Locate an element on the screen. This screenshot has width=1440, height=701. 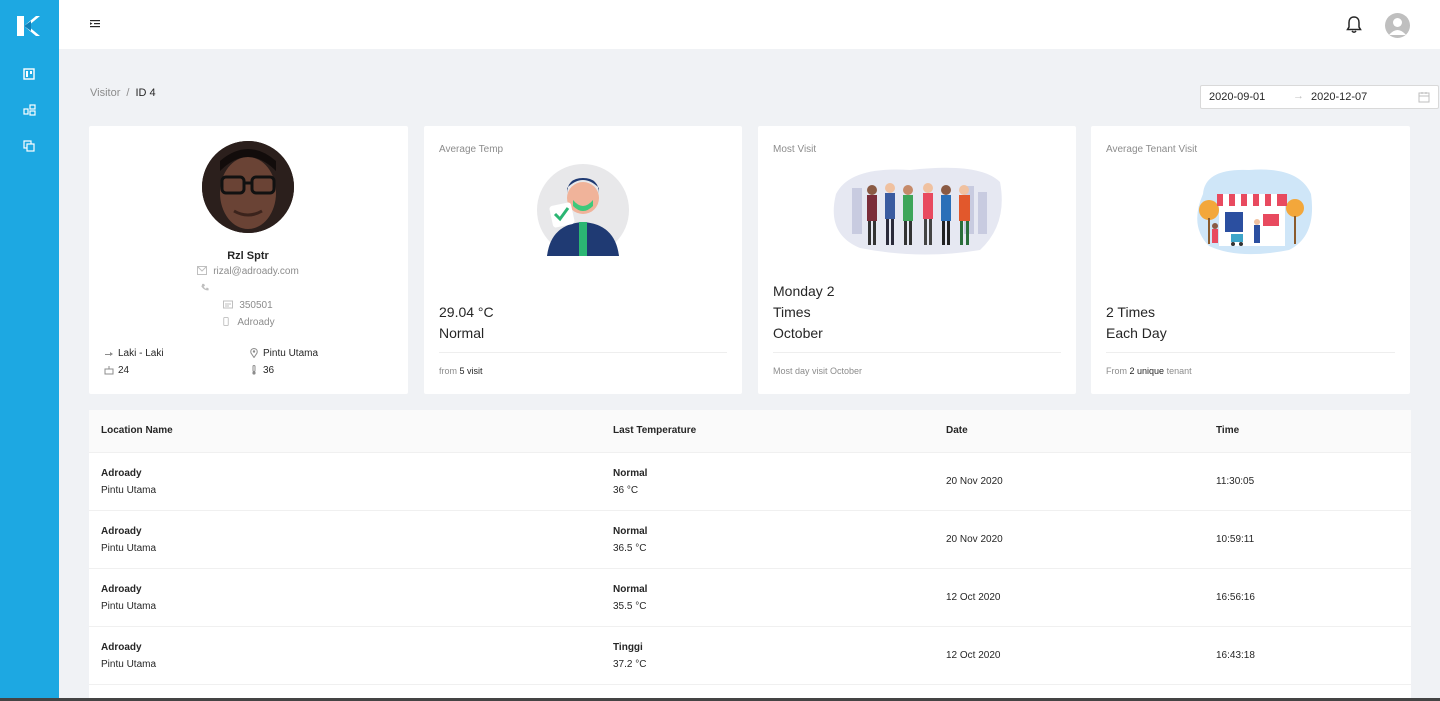
breadcrumb-parent: Visitor is located at coordinates (105, 93).